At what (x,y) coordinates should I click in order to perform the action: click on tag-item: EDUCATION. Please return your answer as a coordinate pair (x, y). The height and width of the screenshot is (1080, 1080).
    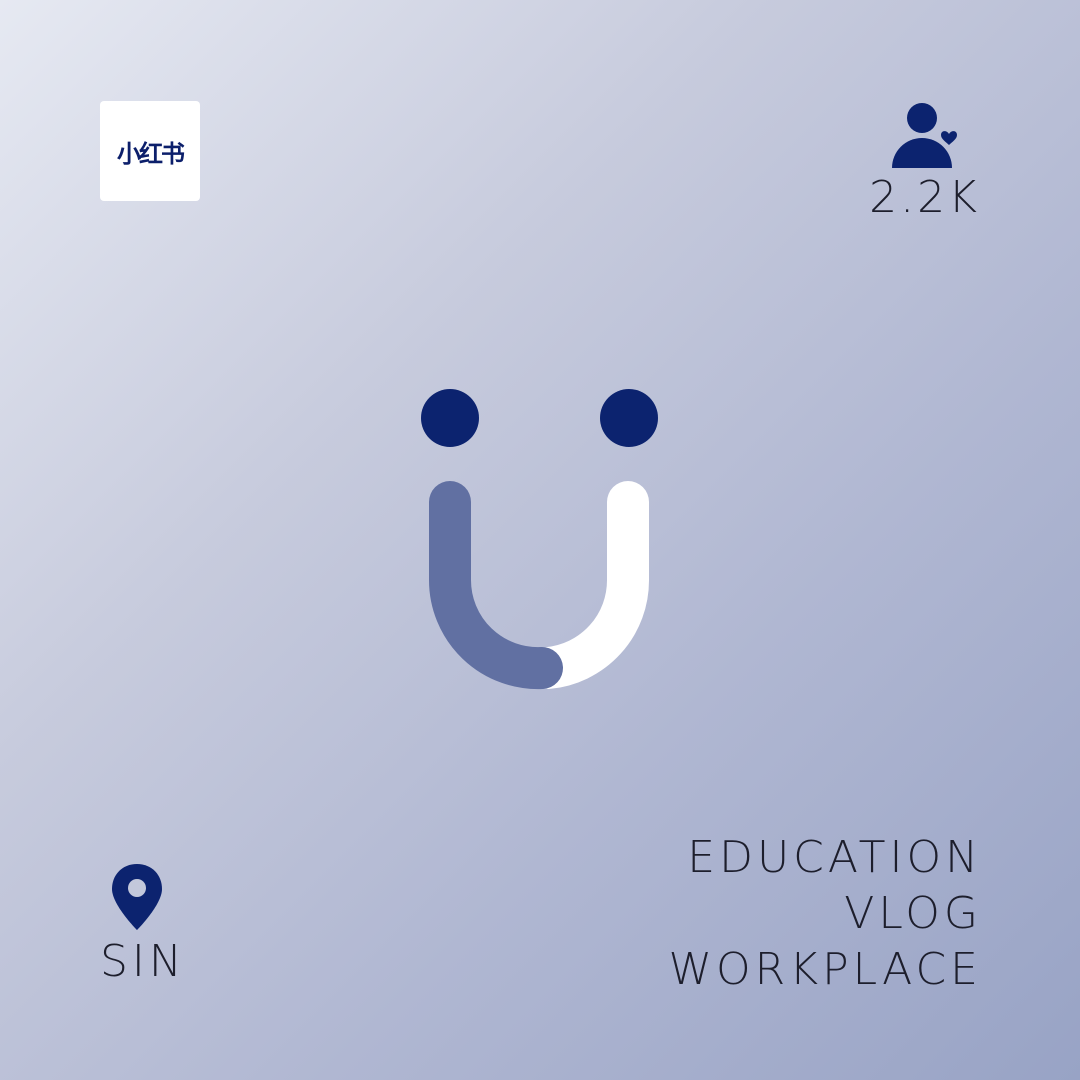
    Looking at the image, I should click on (834, 857).